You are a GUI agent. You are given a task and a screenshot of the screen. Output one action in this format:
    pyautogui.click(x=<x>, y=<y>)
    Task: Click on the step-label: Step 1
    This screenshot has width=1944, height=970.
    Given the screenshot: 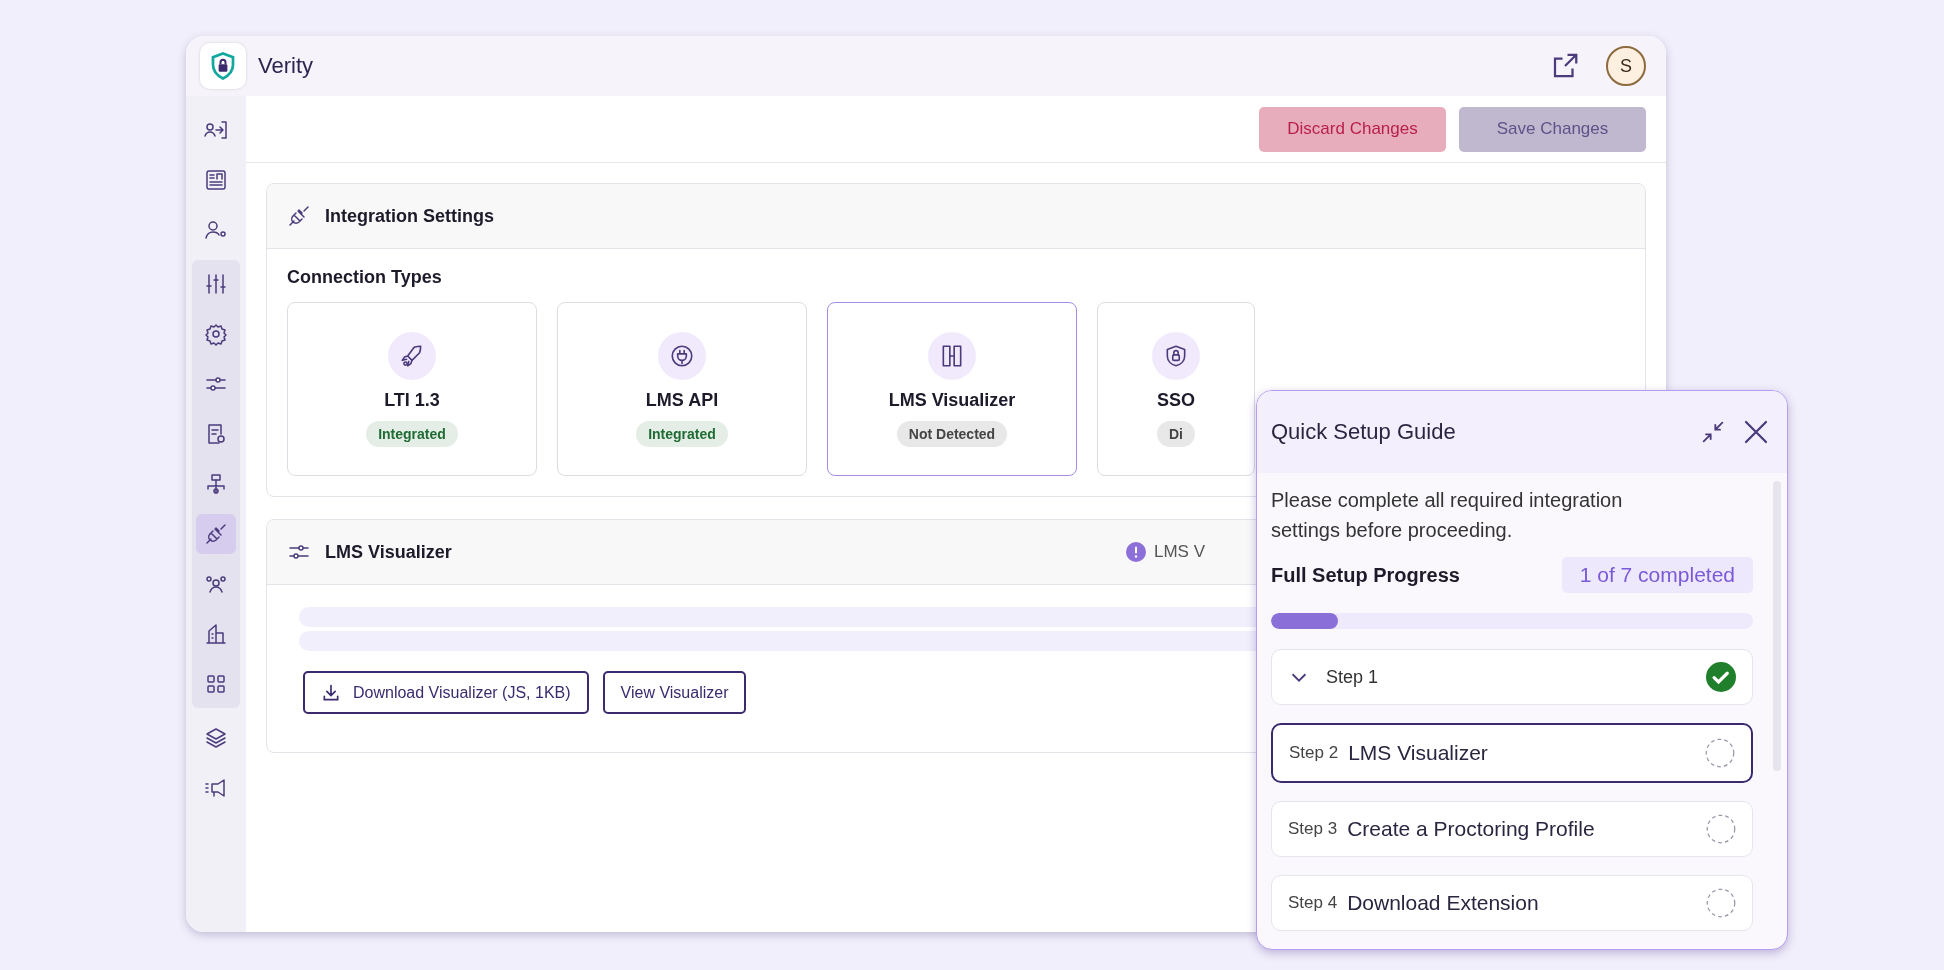 What is the action you would take?
    pyautogui.click(x=1352, y=677)
    